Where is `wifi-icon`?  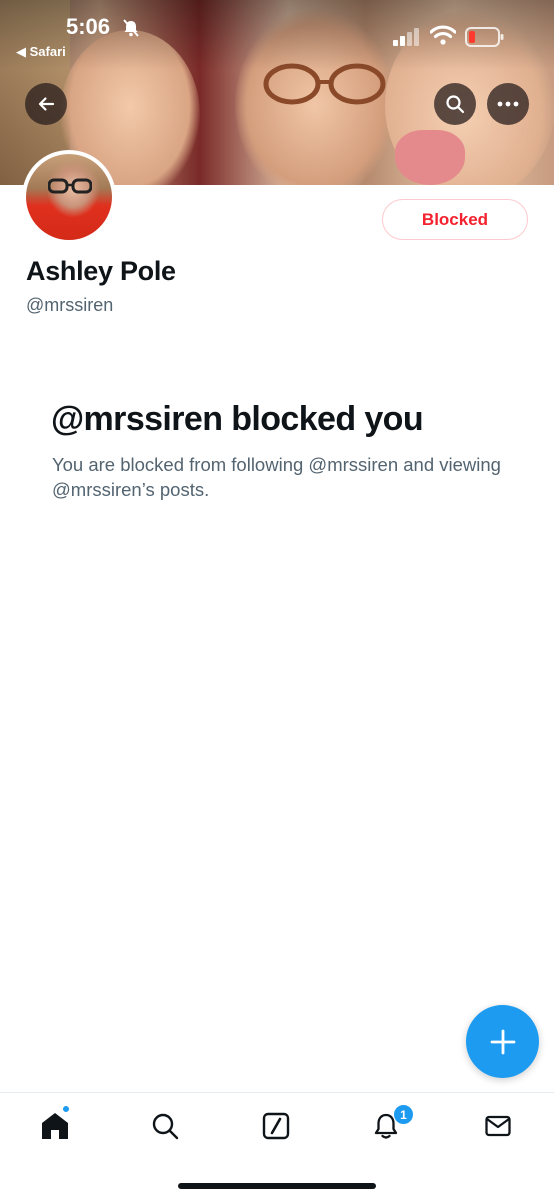
wifi-icon is located at coordinates (443, 35).